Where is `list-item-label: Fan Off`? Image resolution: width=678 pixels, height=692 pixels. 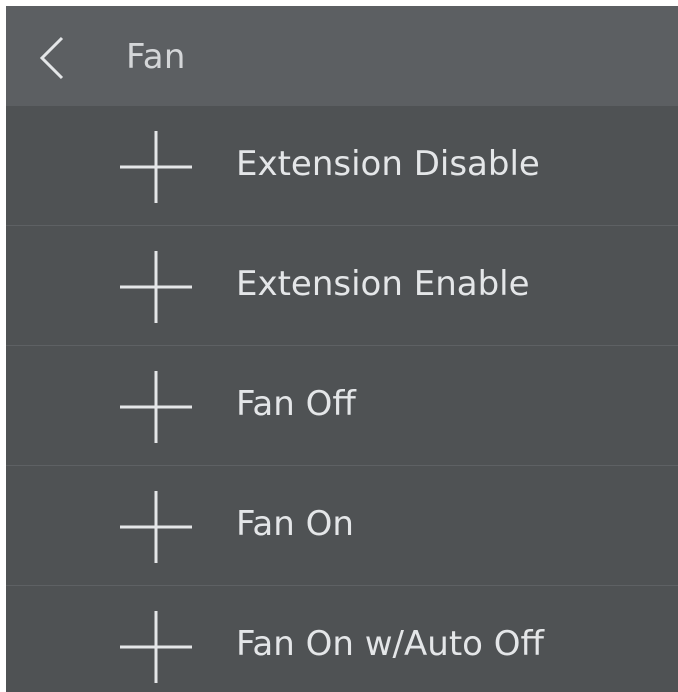 list-item-label: Fan Off is located at coordinates (296, 404).